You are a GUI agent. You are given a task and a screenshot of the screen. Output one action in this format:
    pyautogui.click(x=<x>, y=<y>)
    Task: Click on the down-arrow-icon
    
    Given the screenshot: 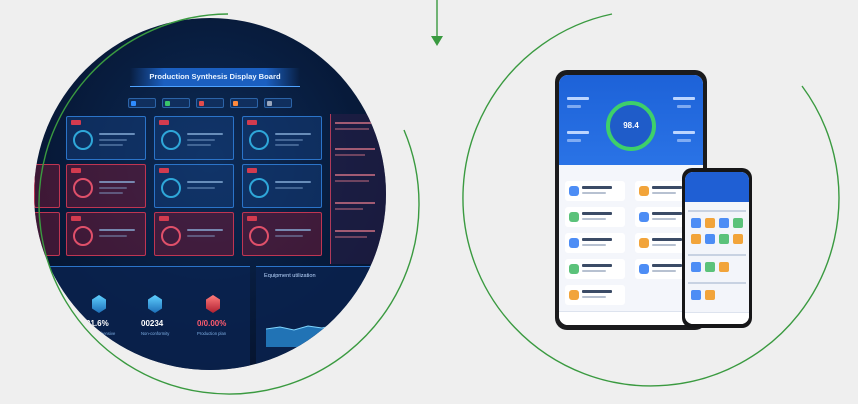 What is the action you would take?
    pyautogui.click(x=437, y=23)
    